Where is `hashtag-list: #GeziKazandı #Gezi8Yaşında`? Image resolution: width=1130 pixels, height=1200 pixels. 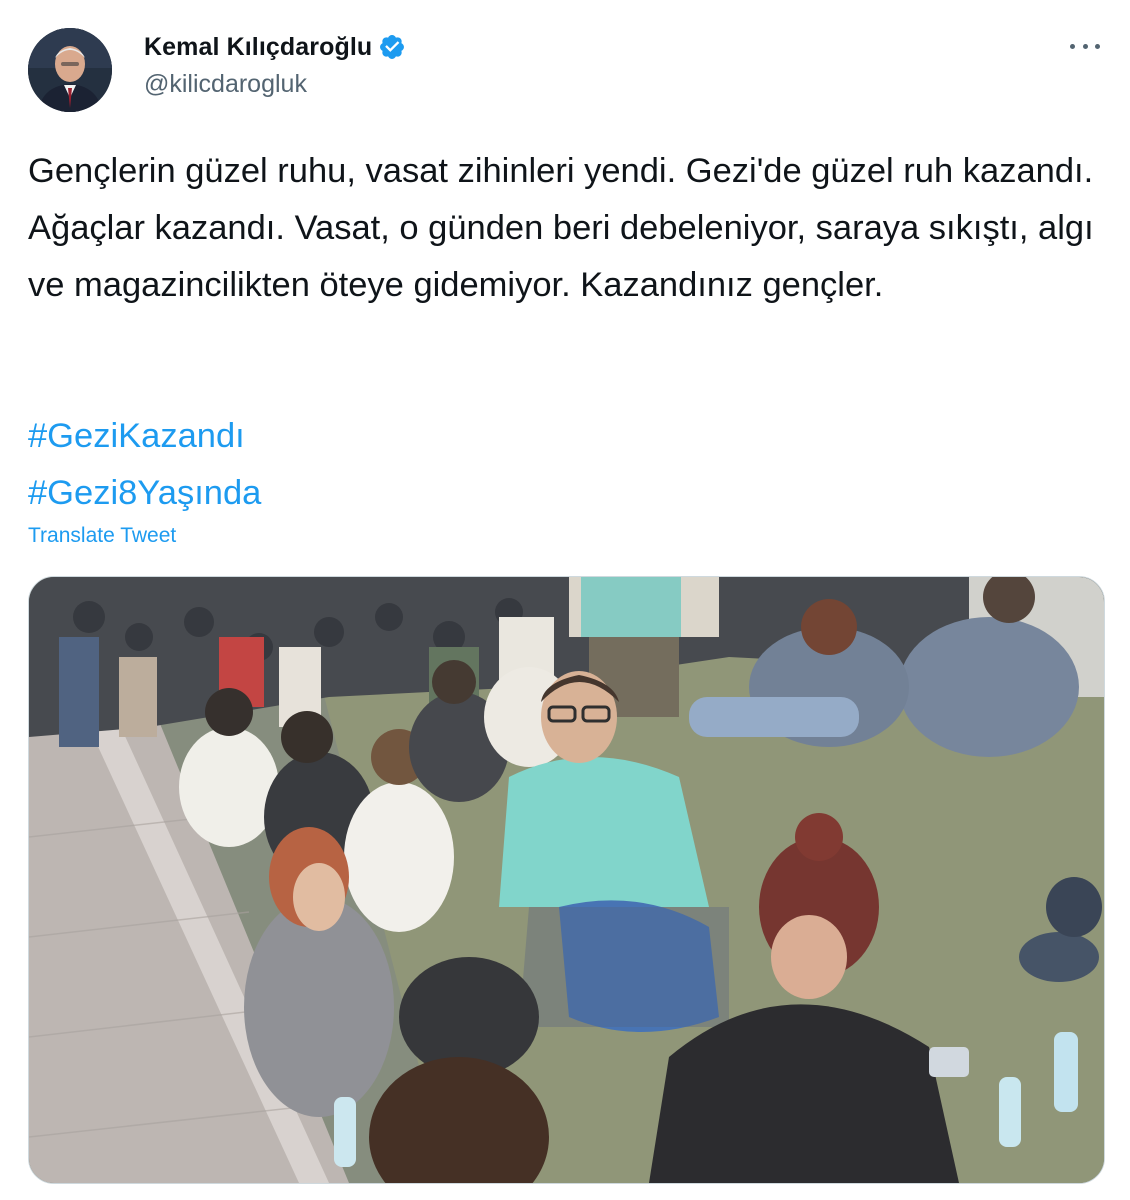
hashtag-list: #GeziKazandı #Gezi8Yaşında is located at coordinates (144, 465).